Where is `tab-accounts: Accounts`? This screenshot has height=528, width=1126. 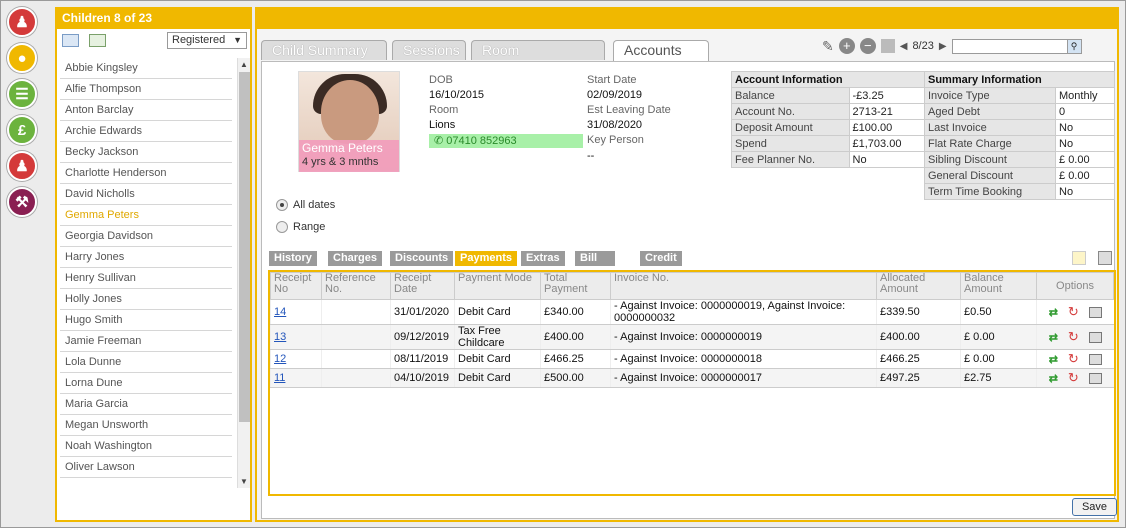 tab-accounts: Accounts is located at coordinates (661, 51).